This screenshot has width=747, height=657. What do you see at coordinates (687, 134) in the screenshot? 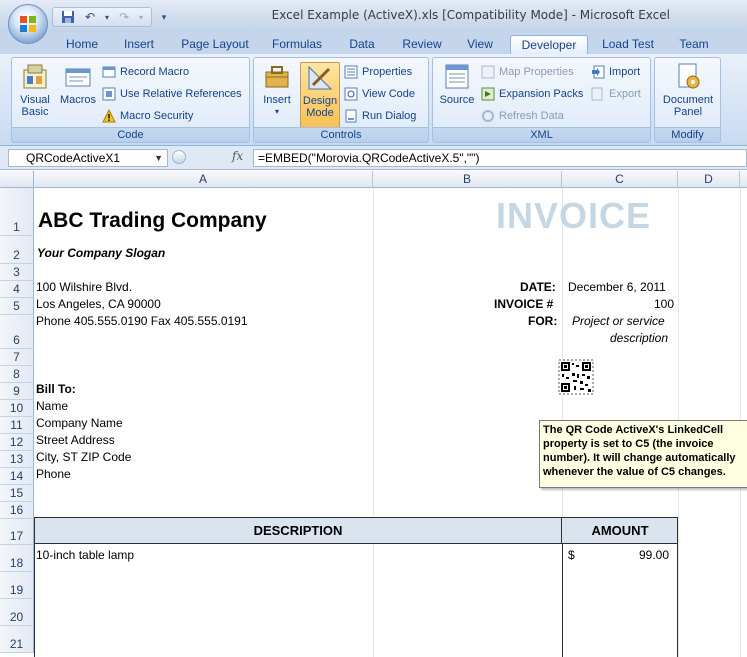
I see `modify-group-label: Modify` at bounding box center [687, 134].